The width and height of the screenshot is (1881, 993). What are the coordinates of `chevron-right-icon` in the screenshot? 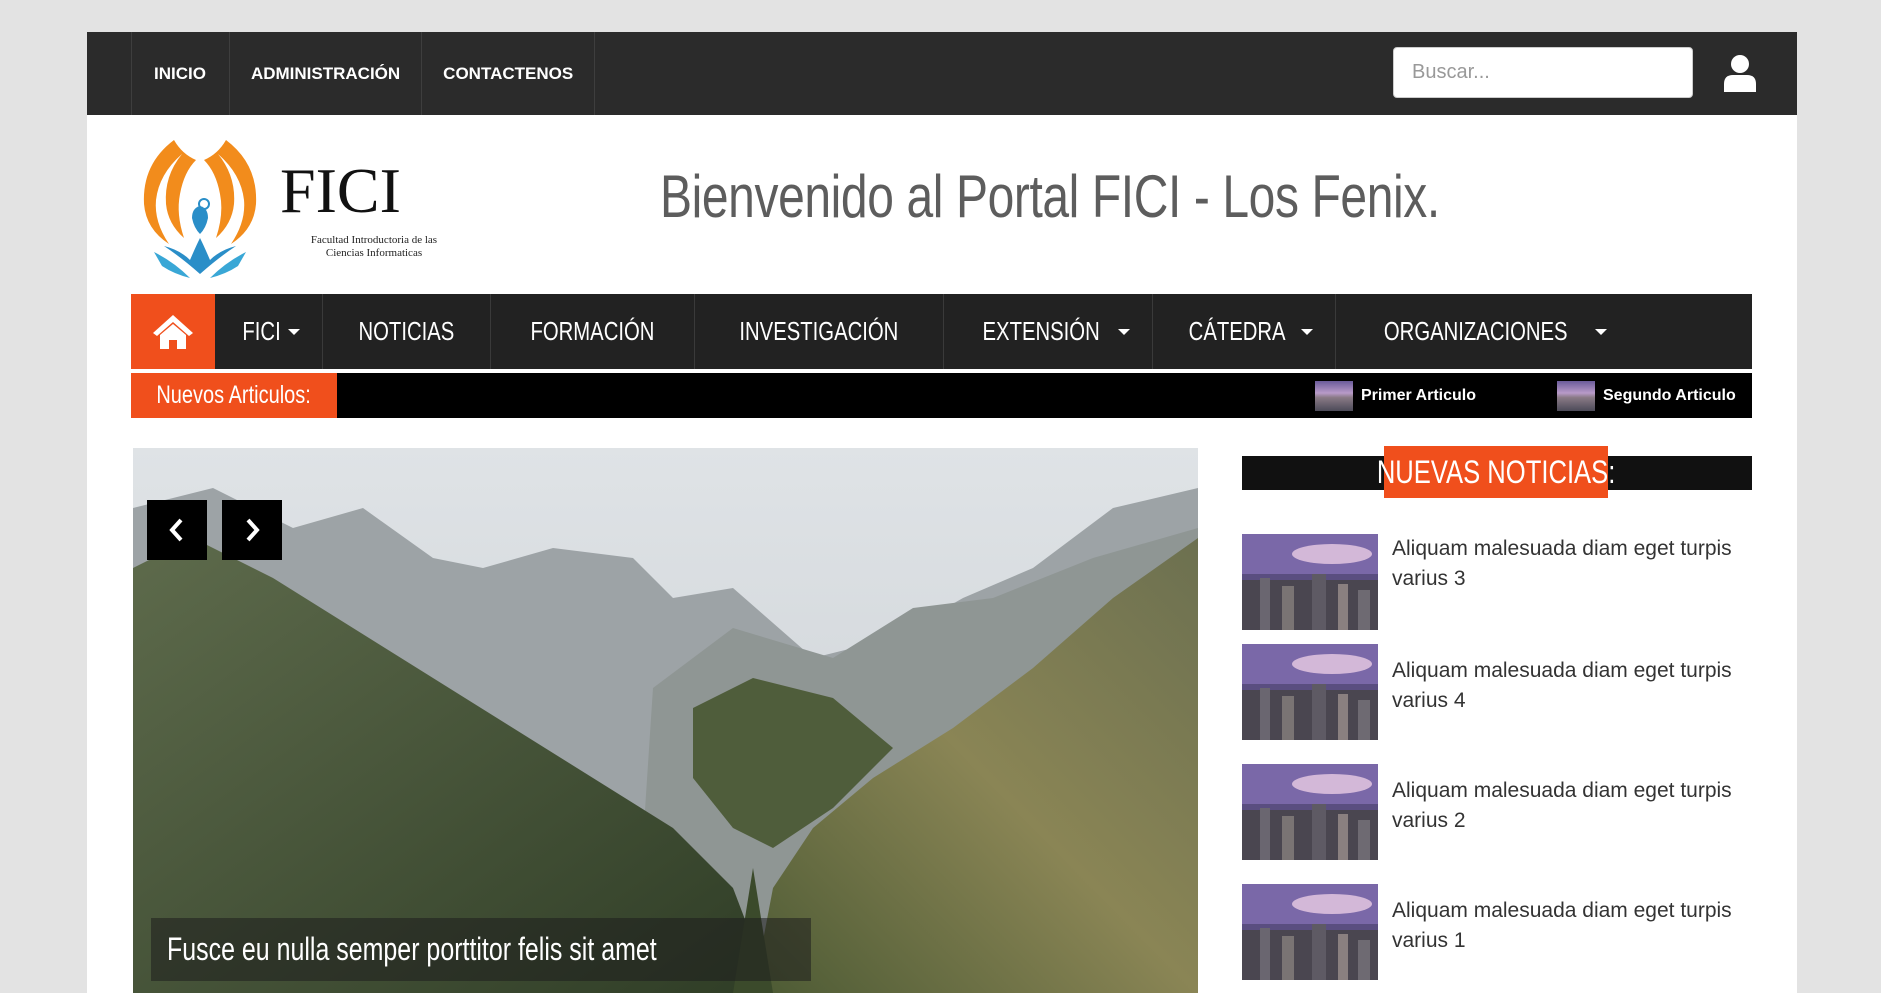 It's located at (253, 530).